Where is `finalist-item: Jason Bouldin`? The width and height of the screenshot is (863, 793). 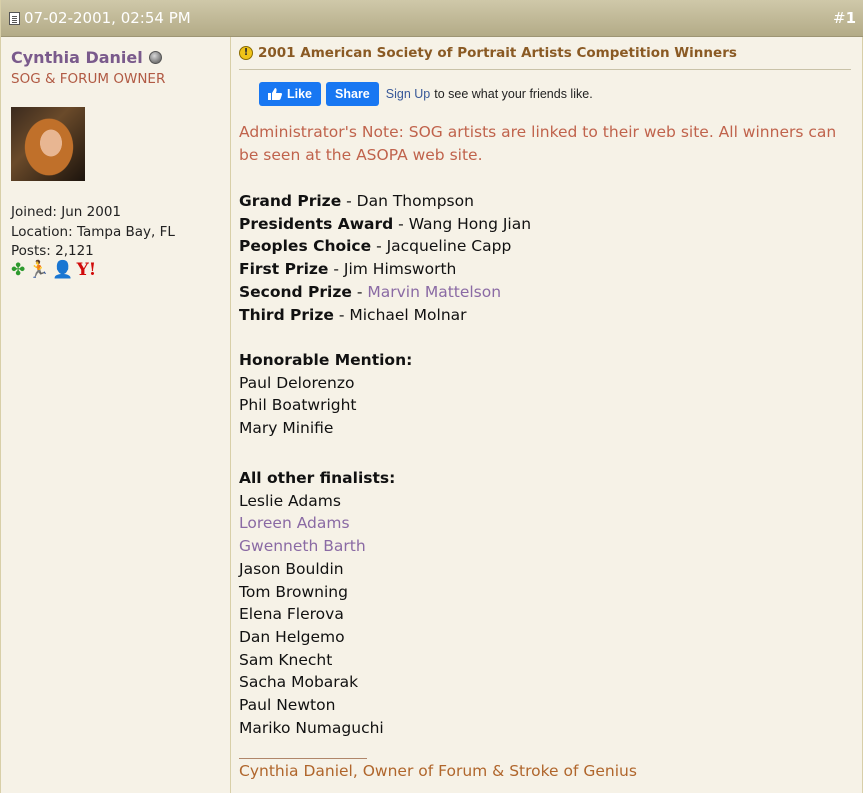
finalist-item: Jason Bouldin is located at coordinates (291, 568).